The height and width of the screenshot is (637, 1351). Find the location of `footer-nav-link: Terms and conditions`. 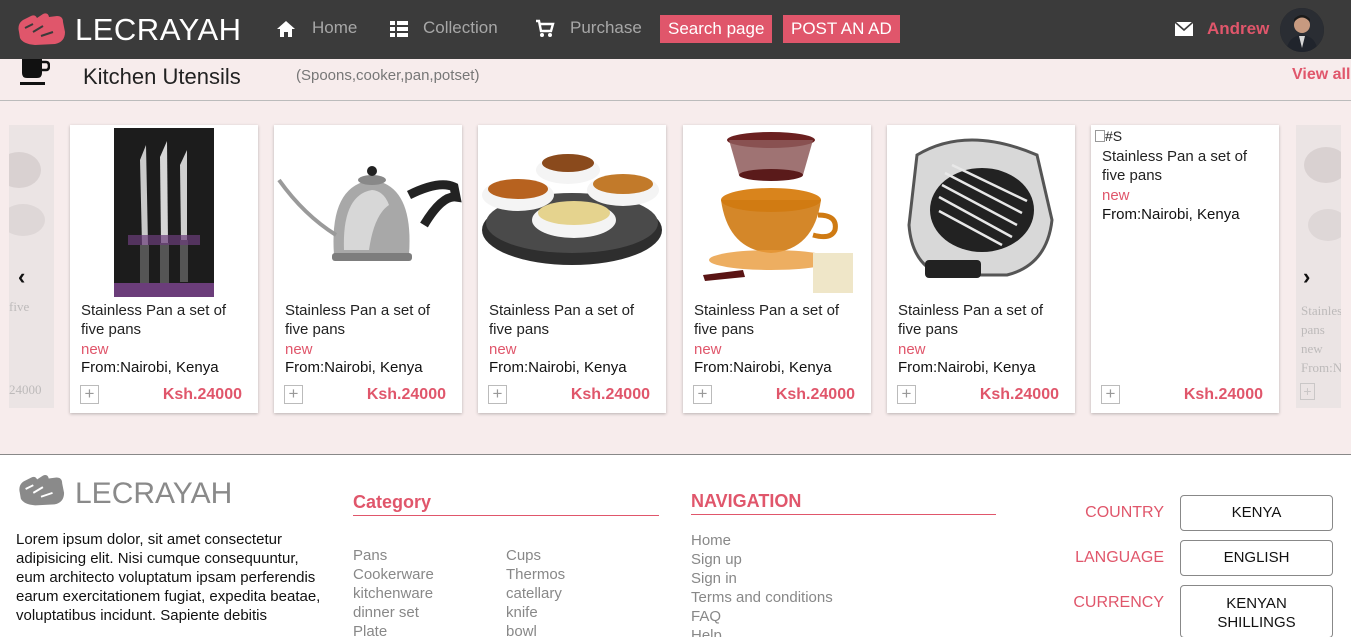

footer-nav-link: Terms and conditions is located at coordinates (762, 597).